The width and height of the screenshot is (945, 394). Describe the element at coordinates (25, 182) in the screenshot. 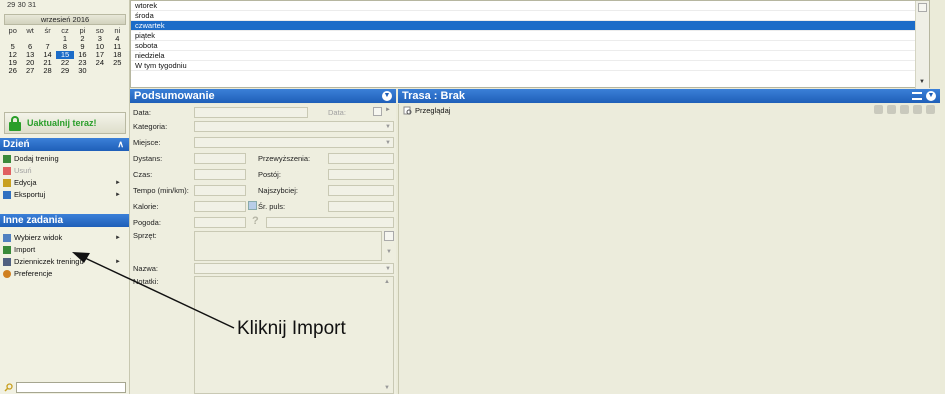

I see `menu-item-label: Edycja` at that location.